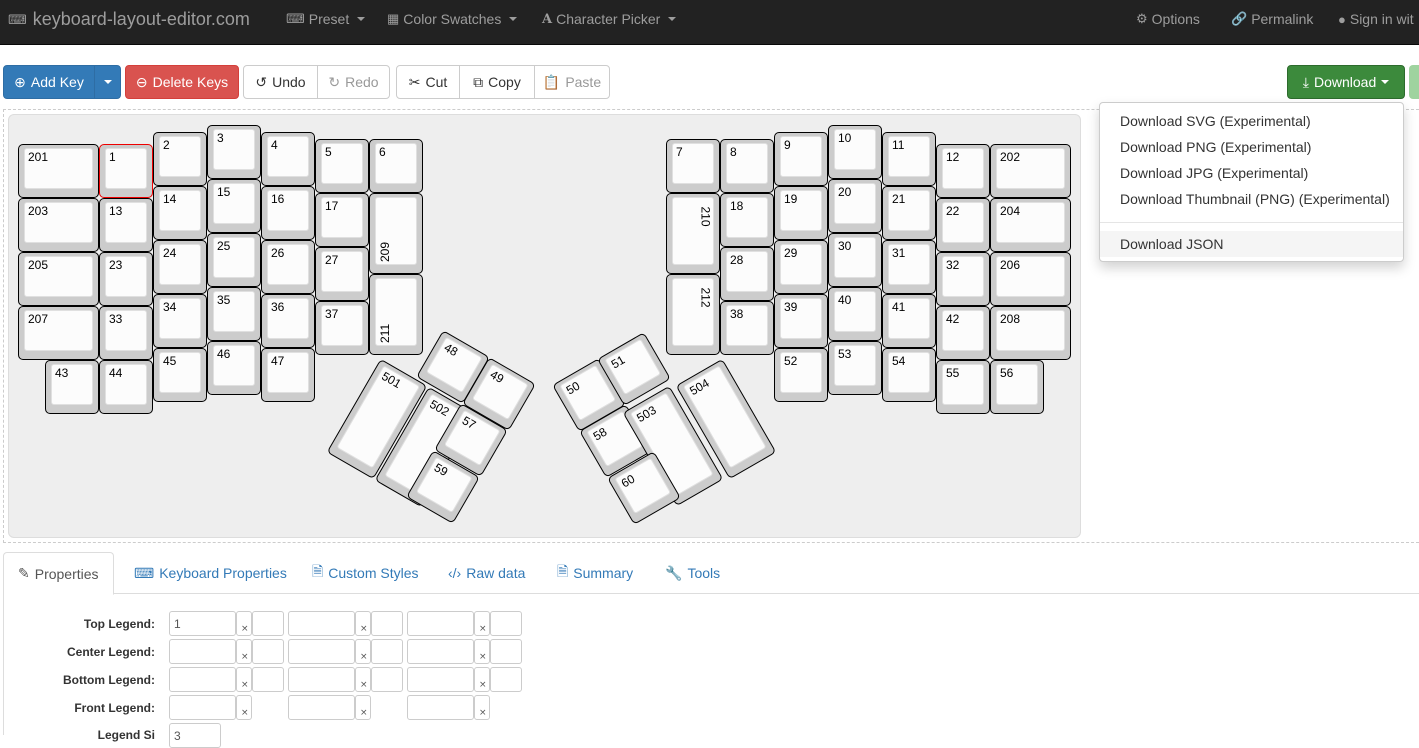  What do you see at coordinates (288, 375) in the screenshot?
I see `key-47: 47` at bounding box center [288, 375].